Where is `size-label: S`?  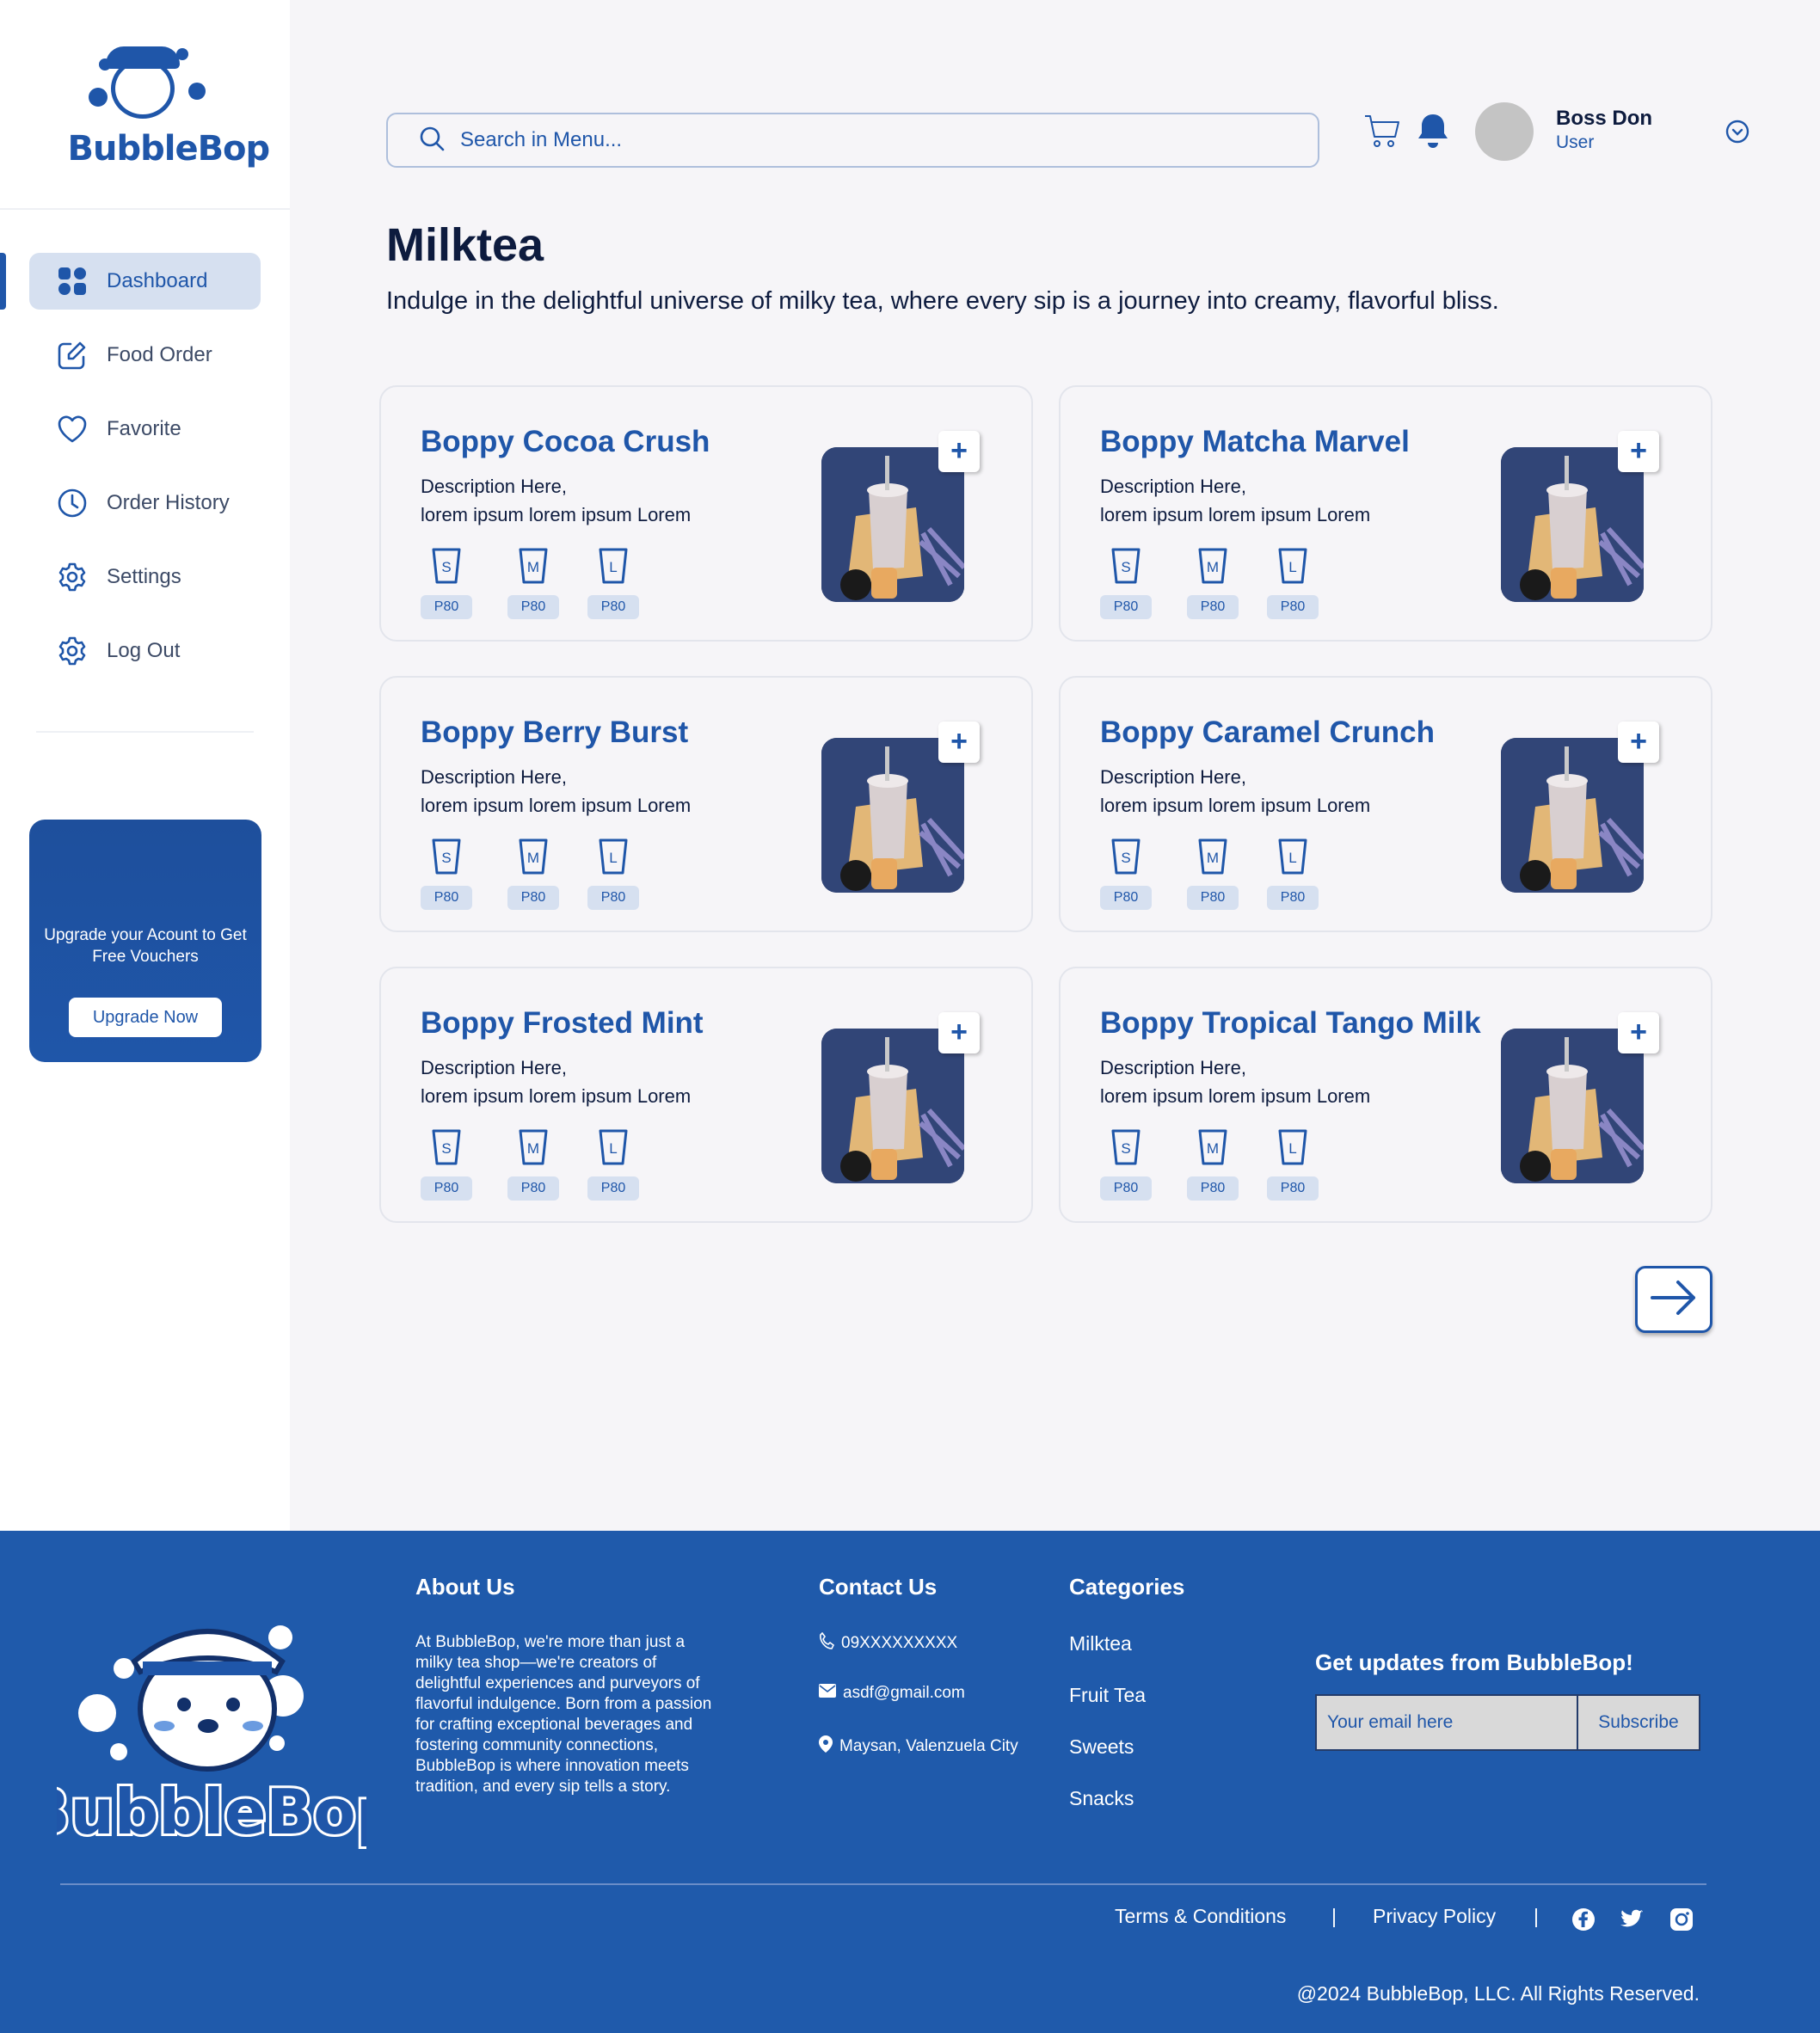
size-label: S is located at coordinates (446, 1148).